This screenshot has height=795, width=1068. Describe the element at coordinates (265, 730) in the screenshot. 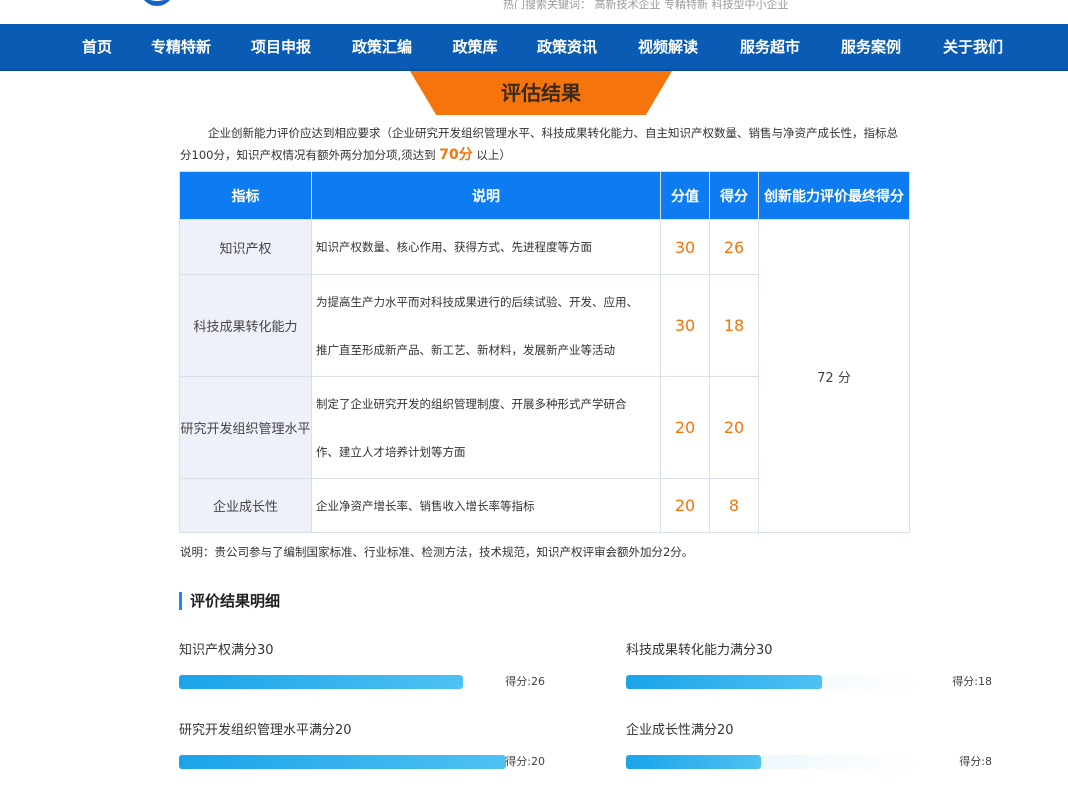

I see `metric-label: 研究开发组织管理水平满分20` at that location.